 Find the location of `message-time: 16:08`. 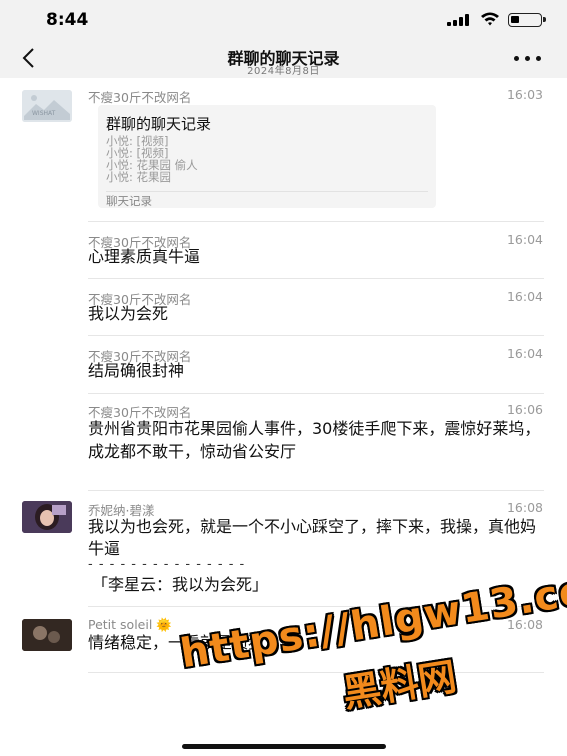

message-time: 16:08 is located at coordinates (524, 507).